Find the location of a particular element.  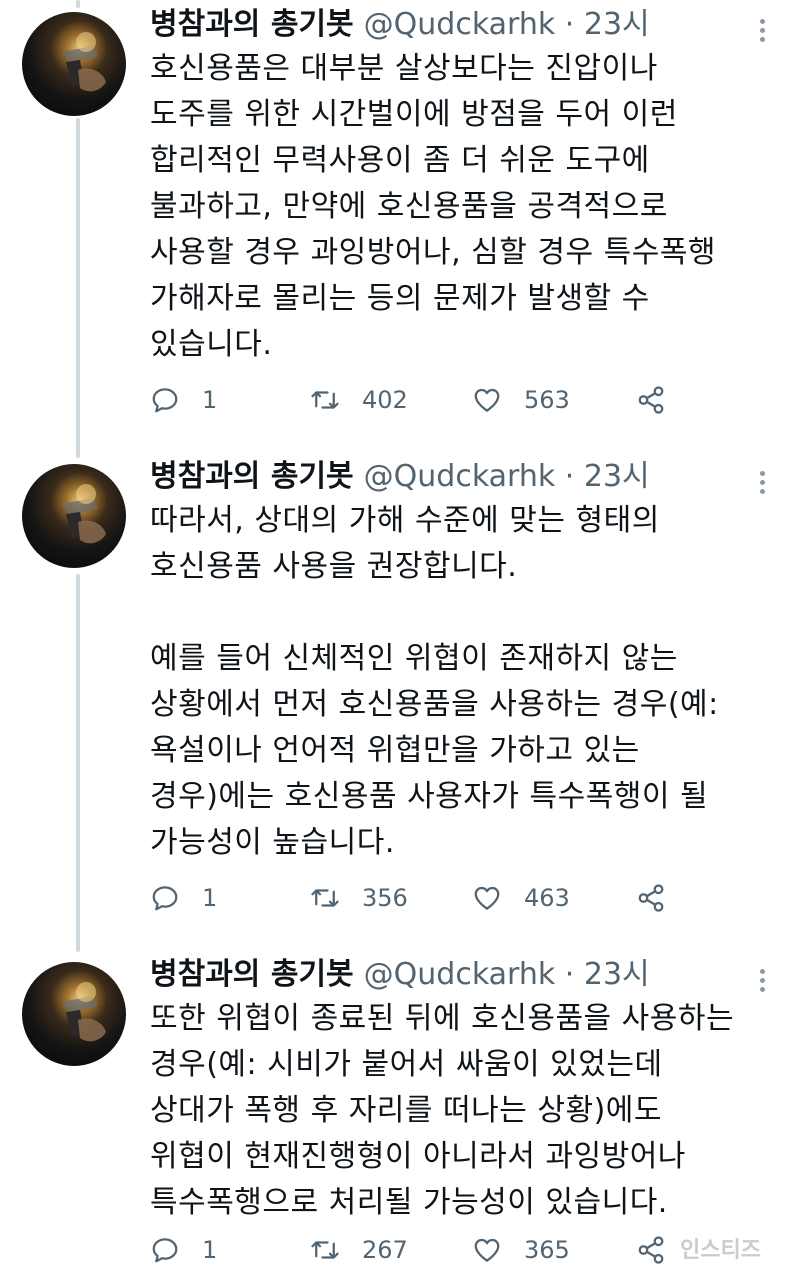

text-line: 위협이 현재진행형이 아니라서 과잉방어나 is located at coordinates (418, 1156).